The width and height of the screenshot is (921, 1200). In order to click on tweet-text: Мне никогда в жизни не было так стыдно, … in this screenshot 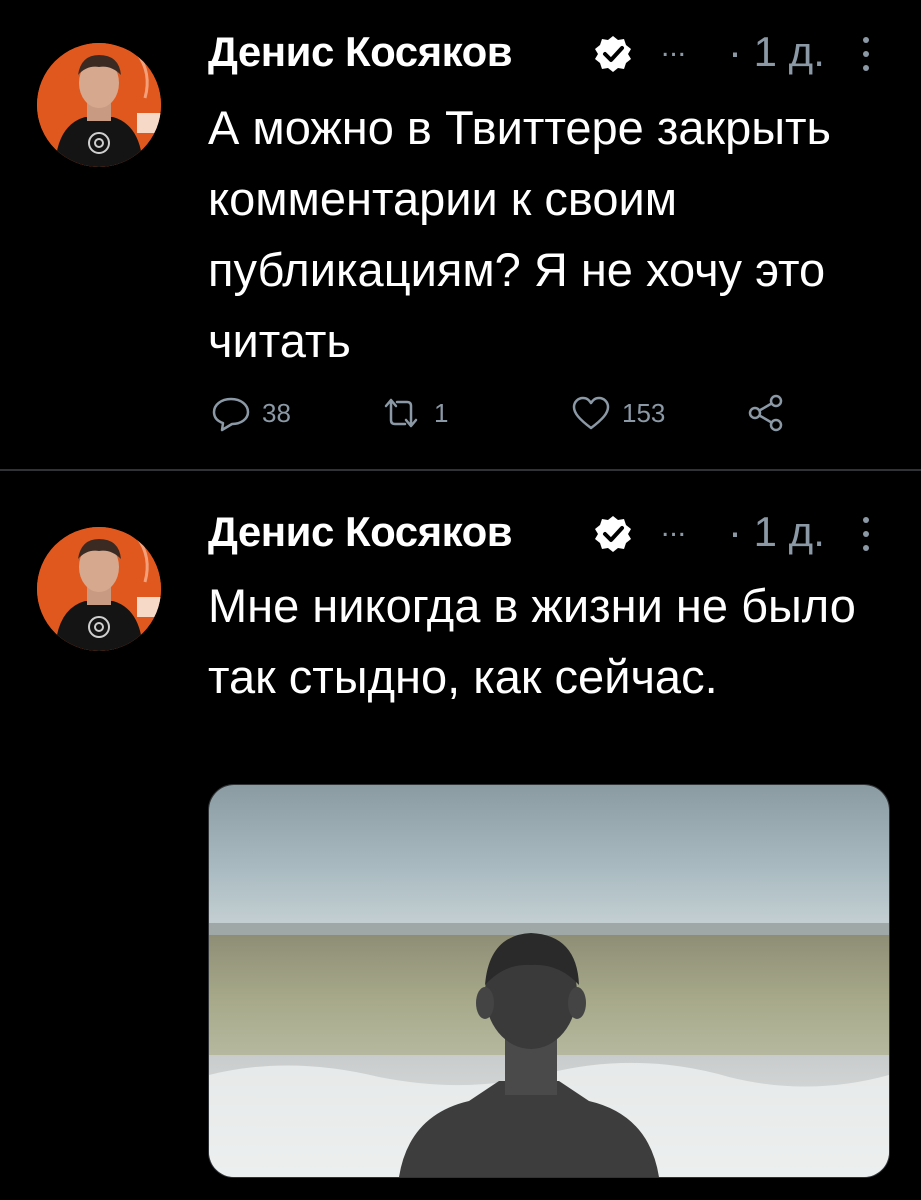, I will do `click(532, 641)`.